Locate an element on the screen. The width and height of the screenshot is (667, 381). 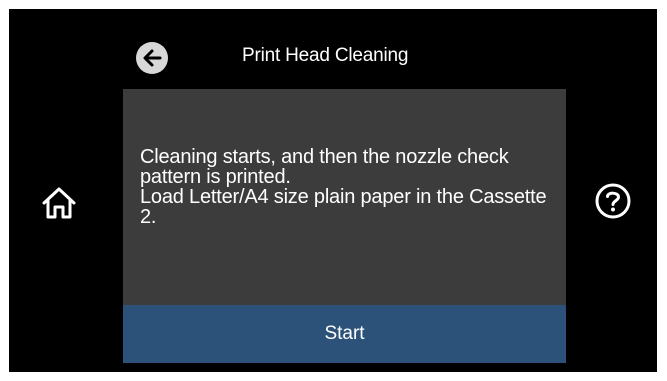
page-title: Print Head Cleaning is located at coordinates (325, 55).